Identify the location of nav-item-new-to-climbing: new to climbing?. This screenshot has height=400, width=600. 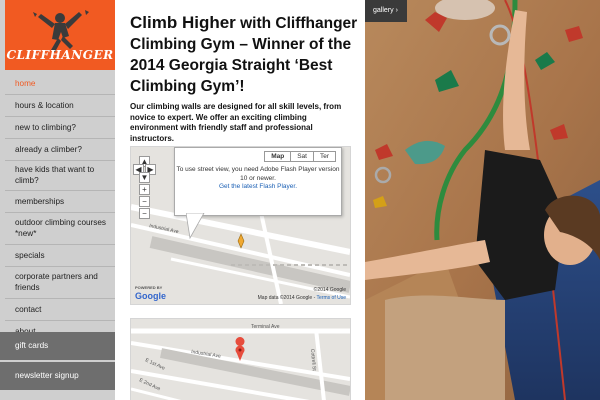
(60, 128).